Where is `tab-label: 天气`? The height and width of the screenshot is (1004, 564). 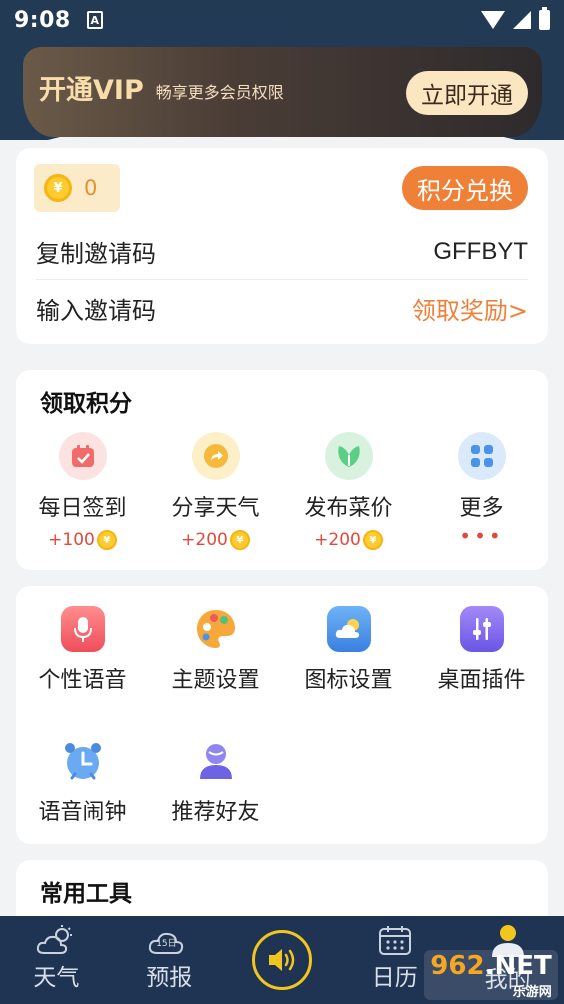 tab-label: 天气 is located at coordinates (56, 978).